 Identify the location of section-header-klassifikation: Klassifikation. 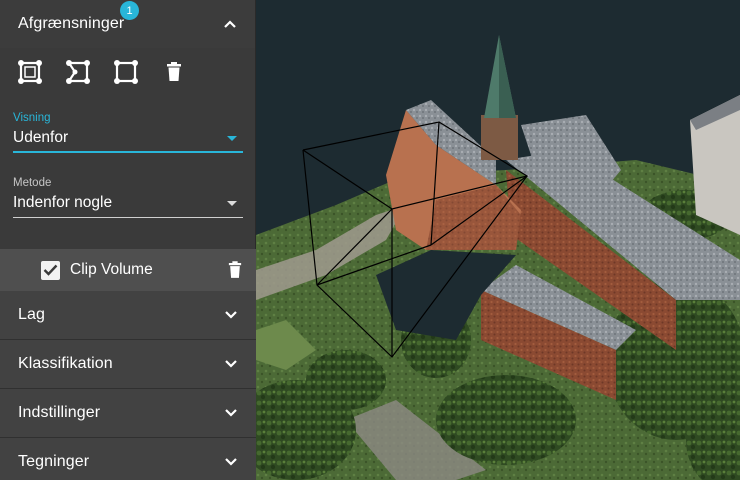
(128, 364).